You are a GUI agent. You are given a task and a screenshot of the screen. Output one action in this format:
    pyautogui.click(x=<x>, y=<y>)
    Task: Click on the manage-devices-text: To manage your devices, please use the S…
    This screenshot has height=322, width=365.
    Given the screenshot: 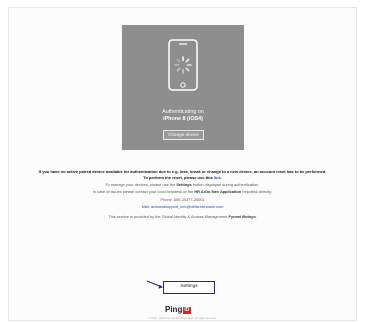 What is the action you would take?
    pyautogui.click(x=182, y=184)
    